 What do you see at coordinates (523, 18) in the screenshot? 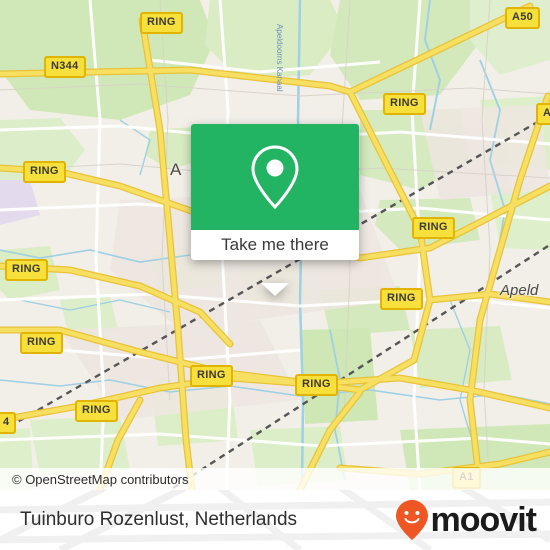
I see `shield-a50-top: A50` at bounding box center [523, 18].